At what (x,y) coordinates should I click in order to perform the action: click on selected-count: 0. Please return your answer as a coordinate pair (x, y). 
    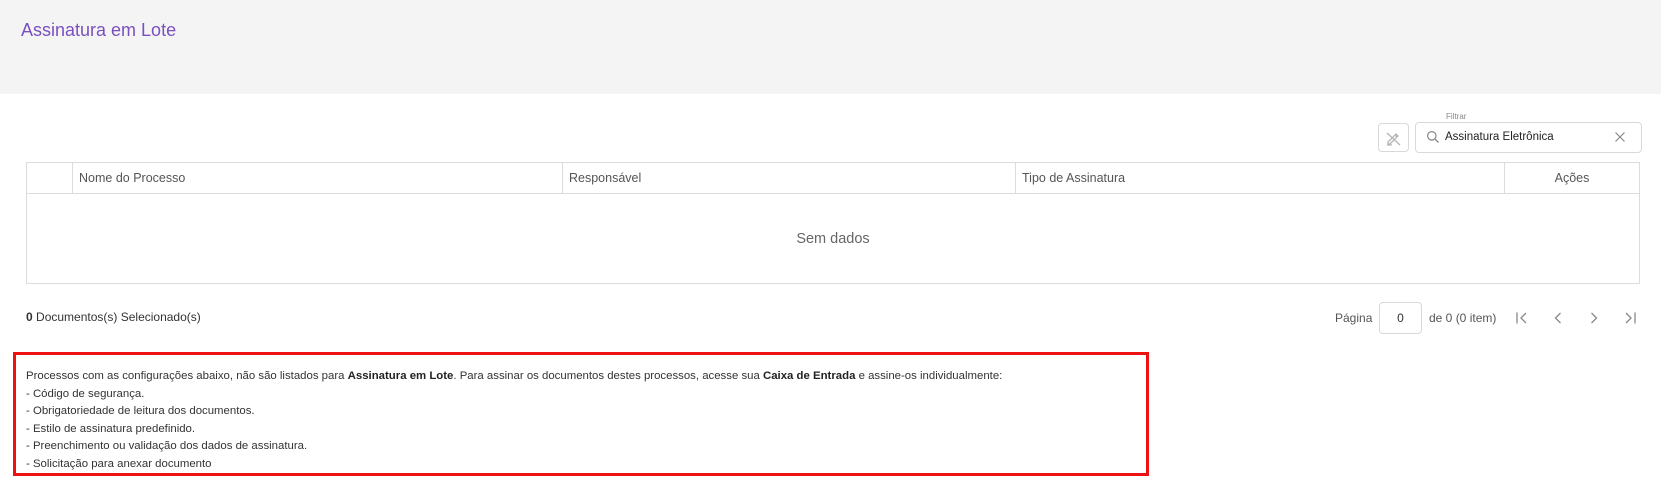
    Looking at the image, I should click on (29, 317).